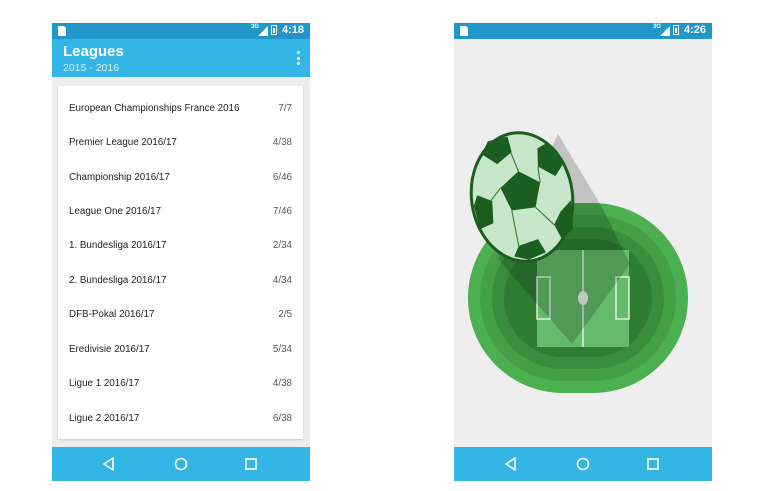 The image size is (776, 491). What do you see at coordinates (180, 211) in the screenshot?
I see `list-item: League One 2016/17 7/46` at bounding box center [180, 211].